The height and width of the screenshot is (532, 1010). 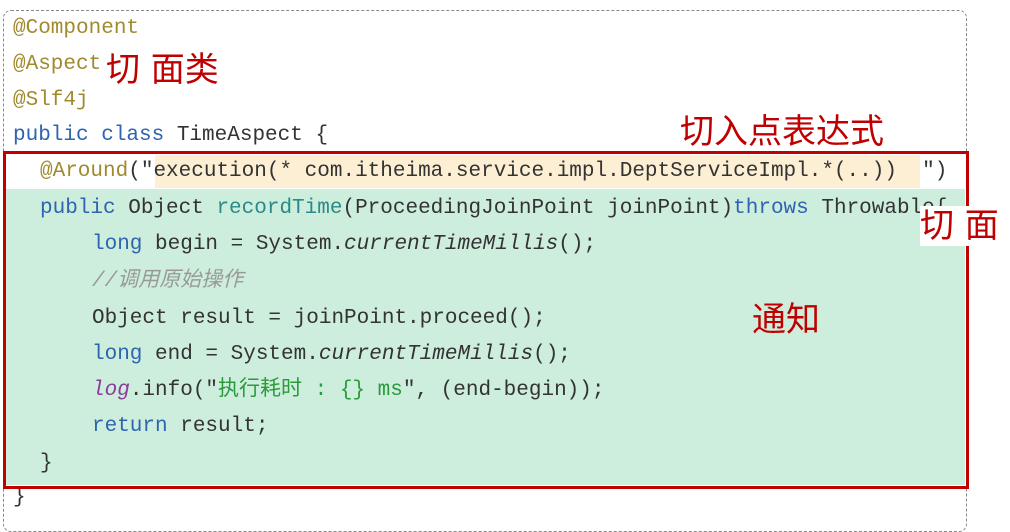 I want to click on code-token: @Component, so click(x=76, y=28).